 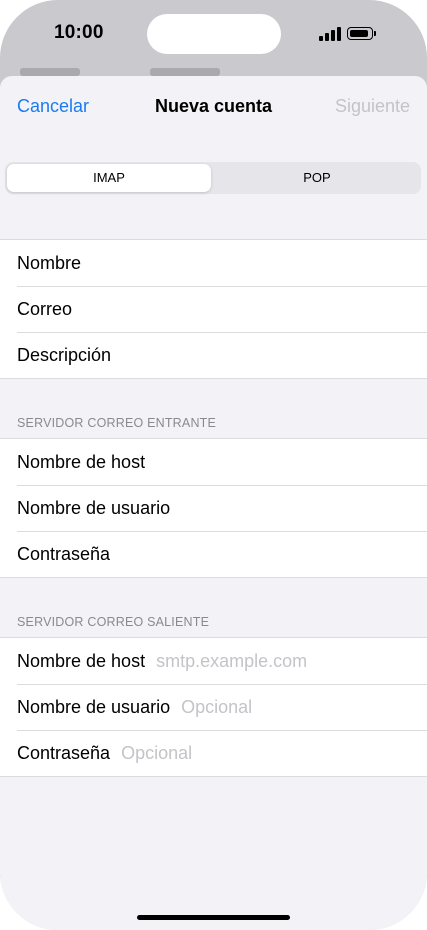 I want to click on description-field: Descripción, so click(x=213, y=355).